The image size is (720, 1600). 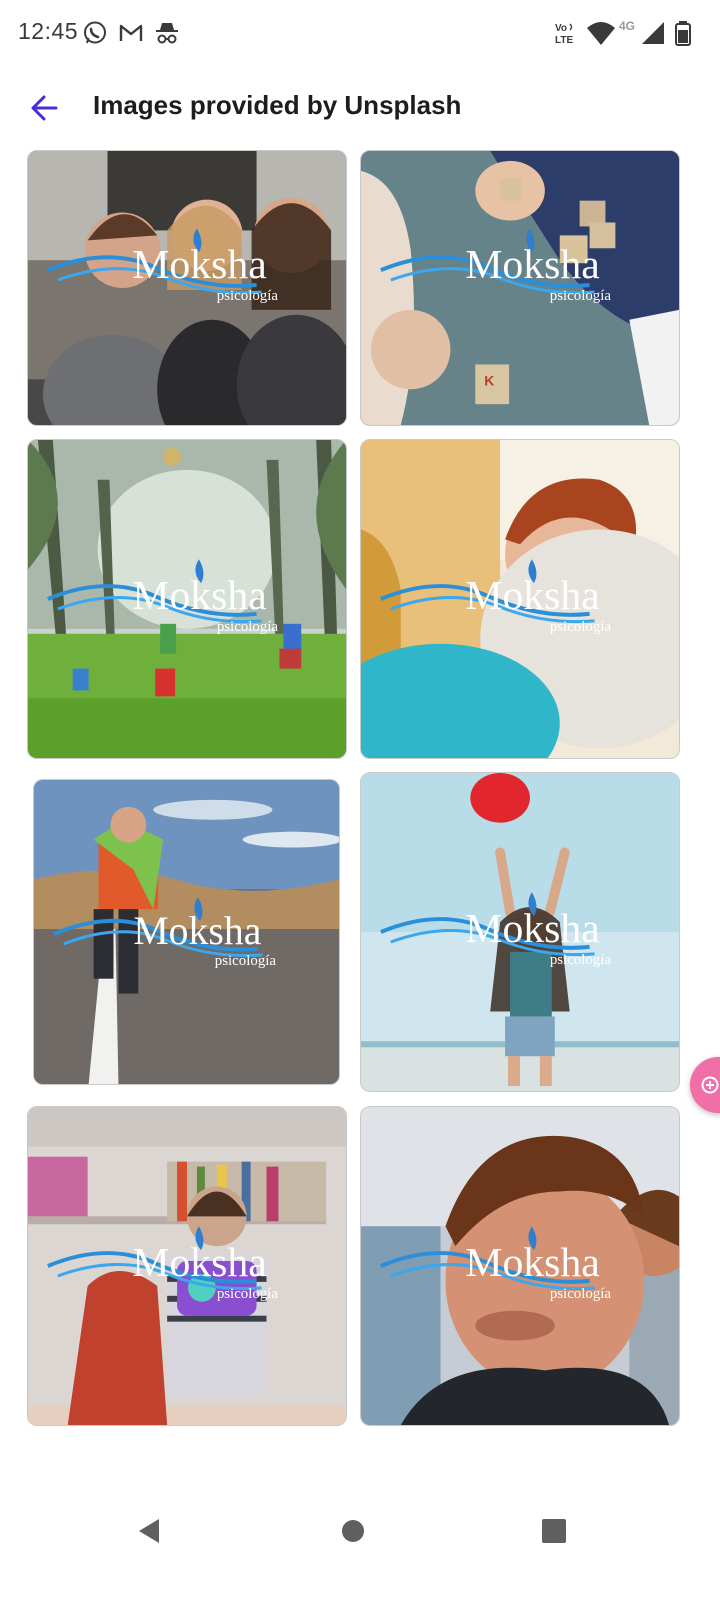 What do you see at coordinates (683, 33) in the screenshot?
I see `battery-icon` at bounding box center [683, 33].